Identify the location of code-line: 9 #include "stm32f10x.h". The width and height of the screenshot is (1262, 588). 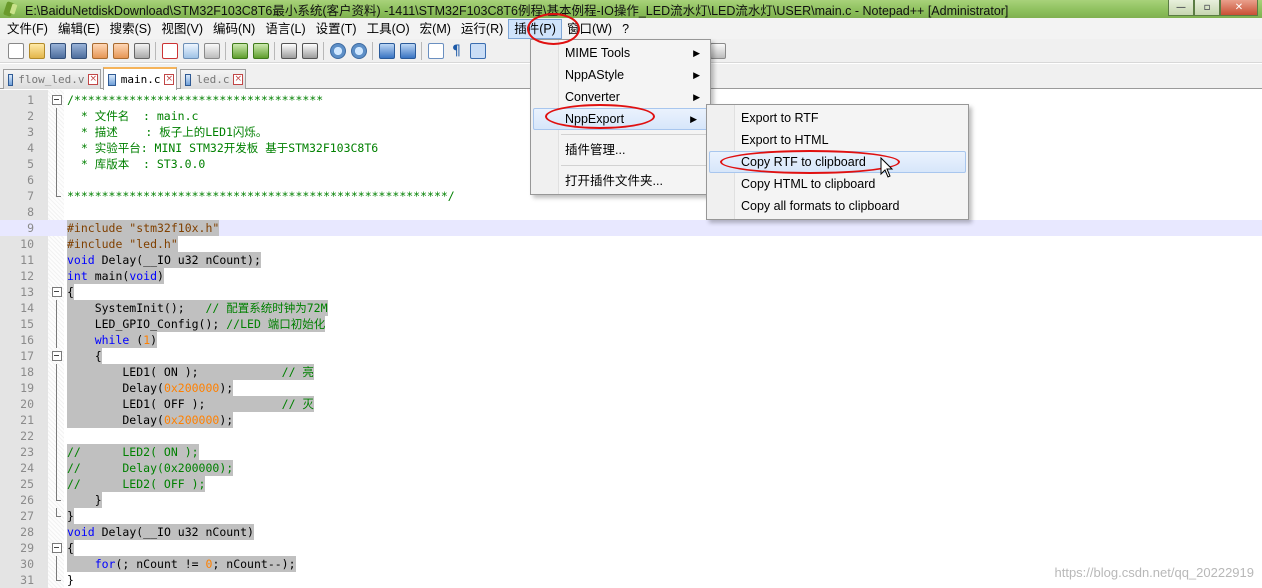
(631, 228).